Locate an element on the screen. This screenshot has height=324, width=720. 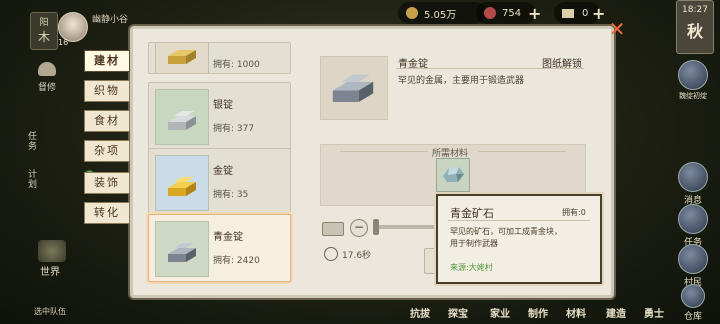
minus-button: − is located at coordinates (359, 228).